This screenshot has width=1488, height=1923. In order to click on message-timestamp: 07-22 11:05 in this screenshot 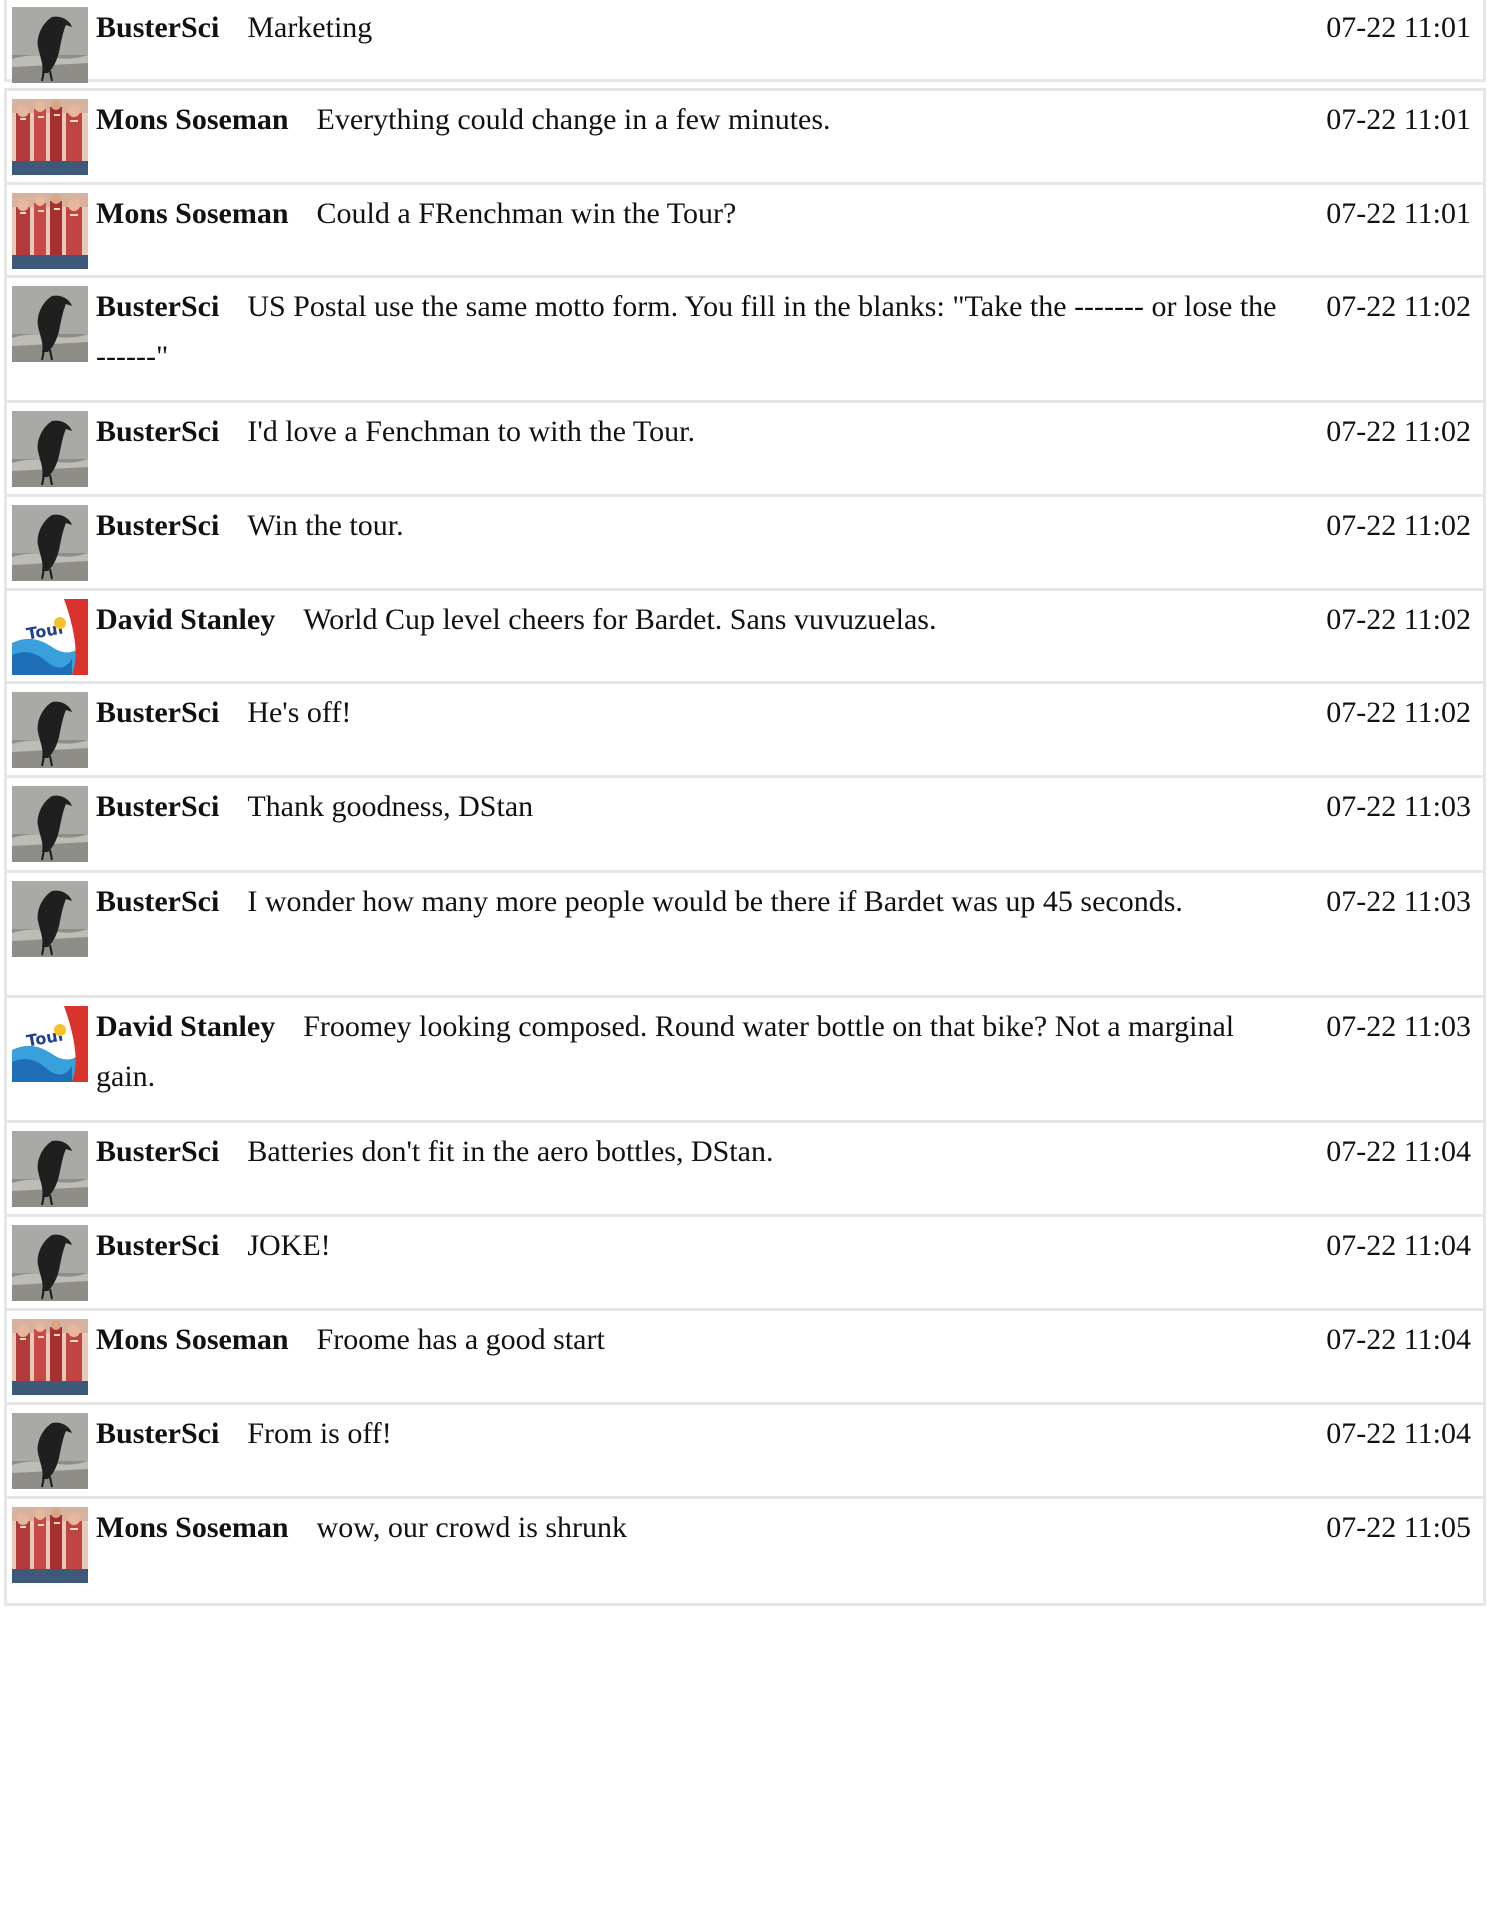, I will do `click(1398, 1527)`.